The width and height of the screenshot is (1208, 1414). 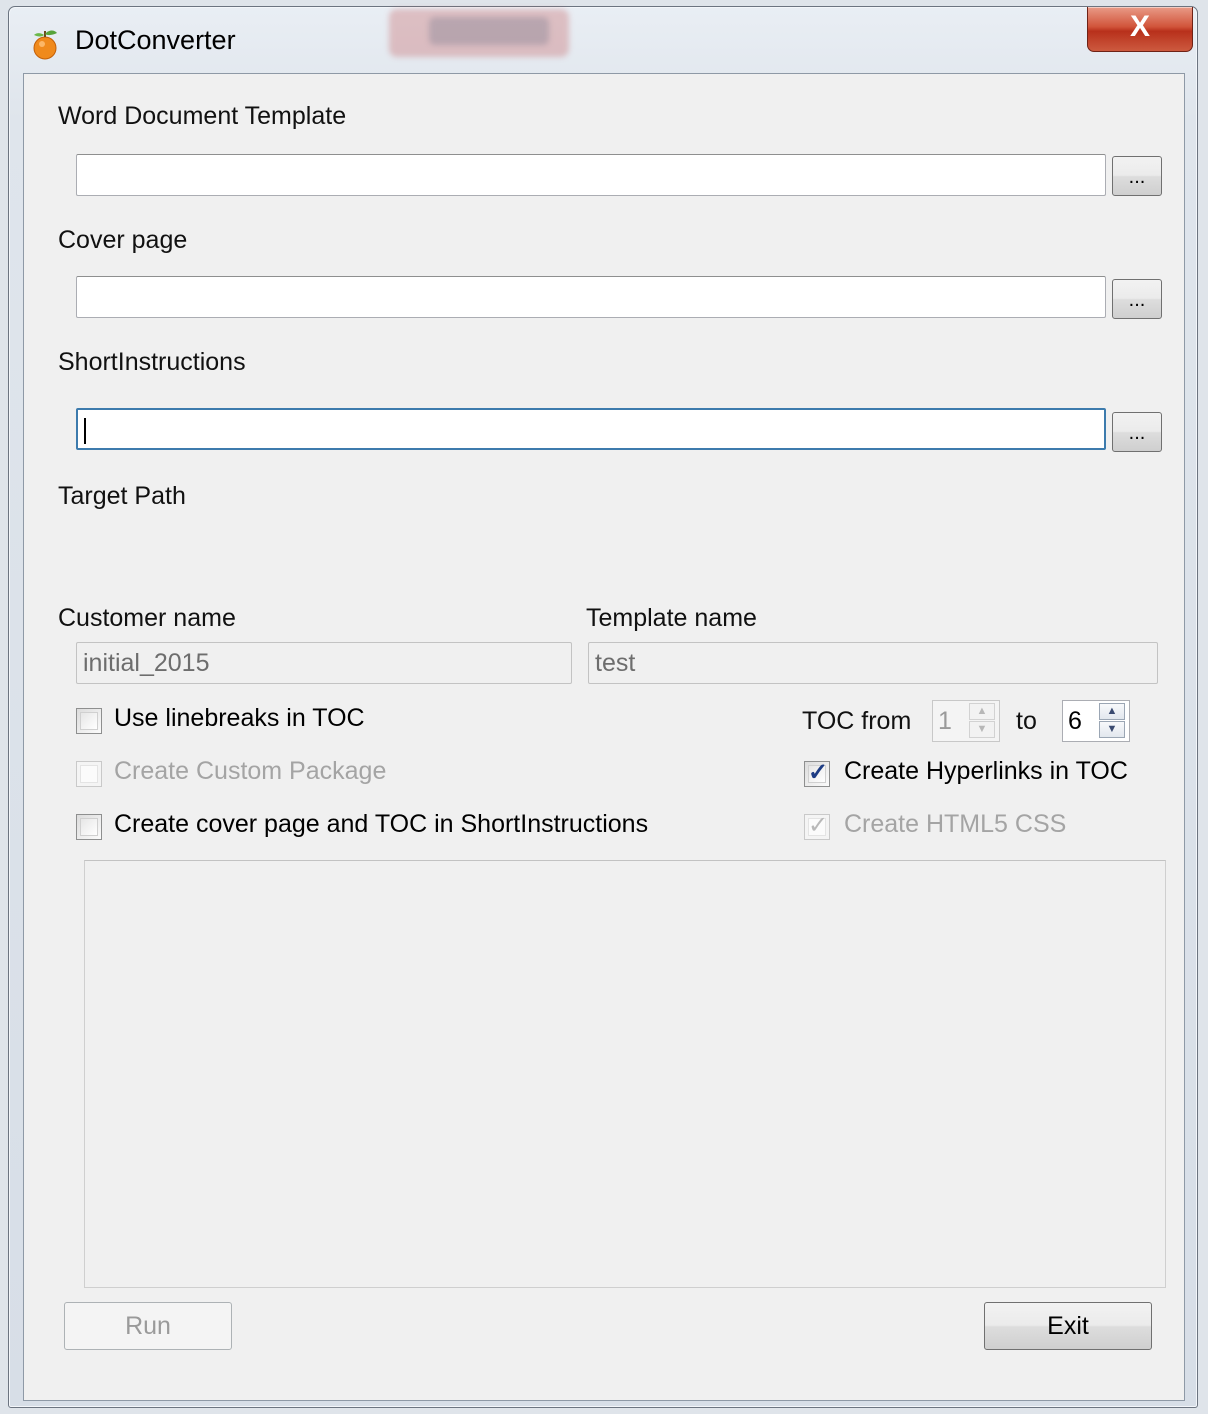 I want to click on customer-name-input, so click(x=324, y=663).